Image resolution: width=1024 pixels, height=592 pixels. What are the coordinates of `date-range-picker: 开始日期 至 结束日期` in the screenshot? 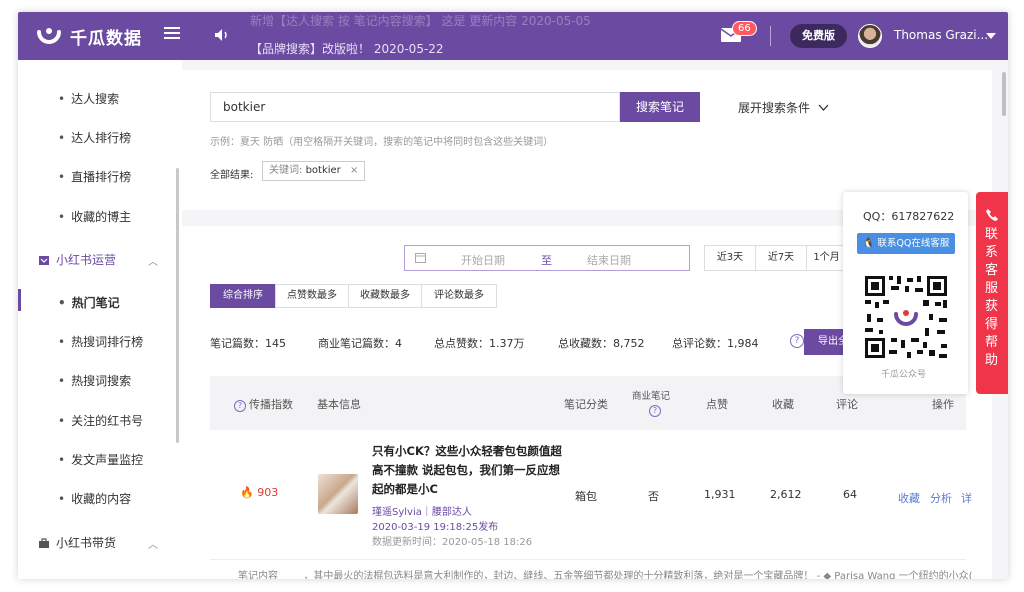 It's located at (547, 258).